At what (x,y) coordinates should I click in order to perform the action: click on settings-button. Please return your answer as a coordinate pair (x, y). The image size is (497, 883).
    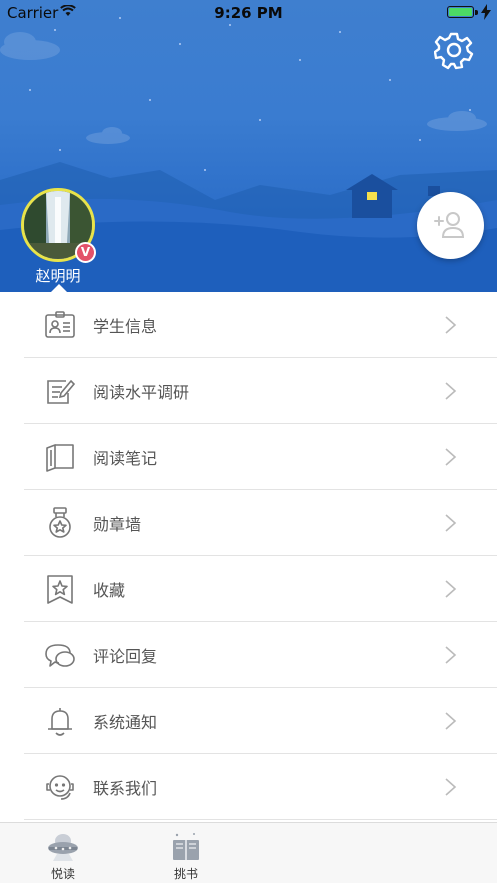
    Looking at the image, I should click on (453, 50).